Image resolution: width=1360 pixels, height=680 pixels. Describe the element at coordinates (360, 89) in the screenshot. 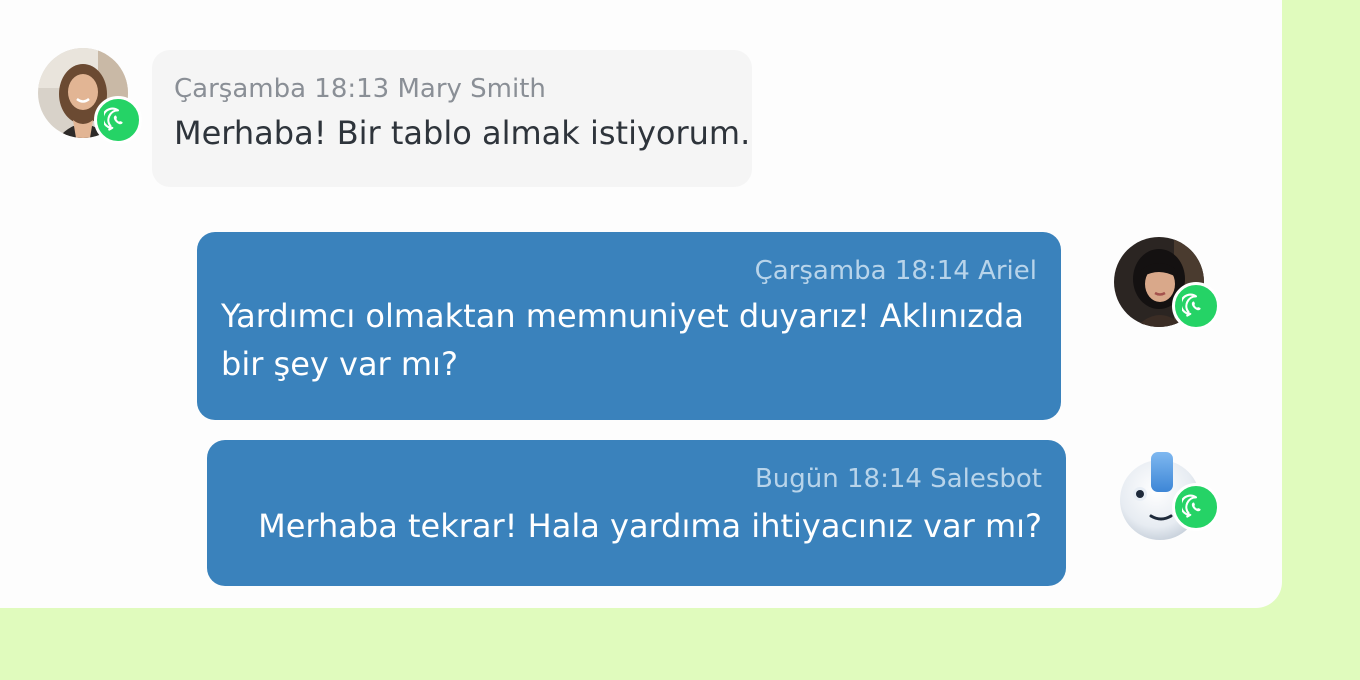

I see `message-meta: Çarşamba 18:13 Mary Smith` at that location.